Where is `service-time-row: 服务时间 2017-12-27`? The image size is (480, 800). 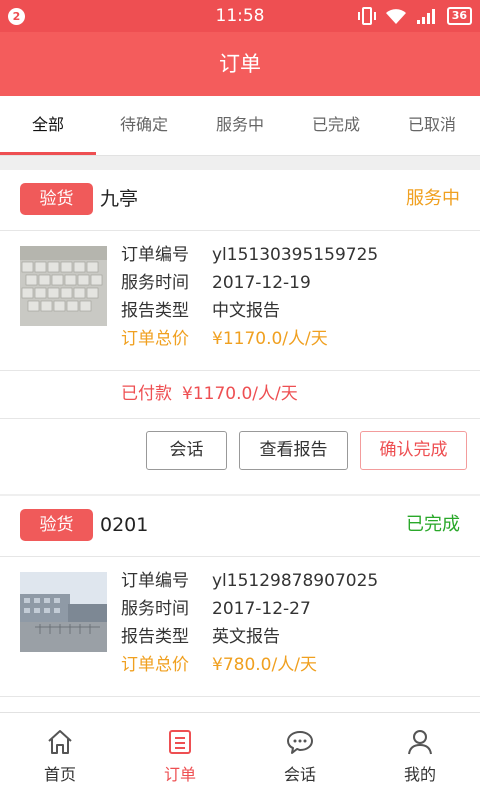
service-time-row: 服务时间 2017-12-27 is located at coordinates (249, 609).